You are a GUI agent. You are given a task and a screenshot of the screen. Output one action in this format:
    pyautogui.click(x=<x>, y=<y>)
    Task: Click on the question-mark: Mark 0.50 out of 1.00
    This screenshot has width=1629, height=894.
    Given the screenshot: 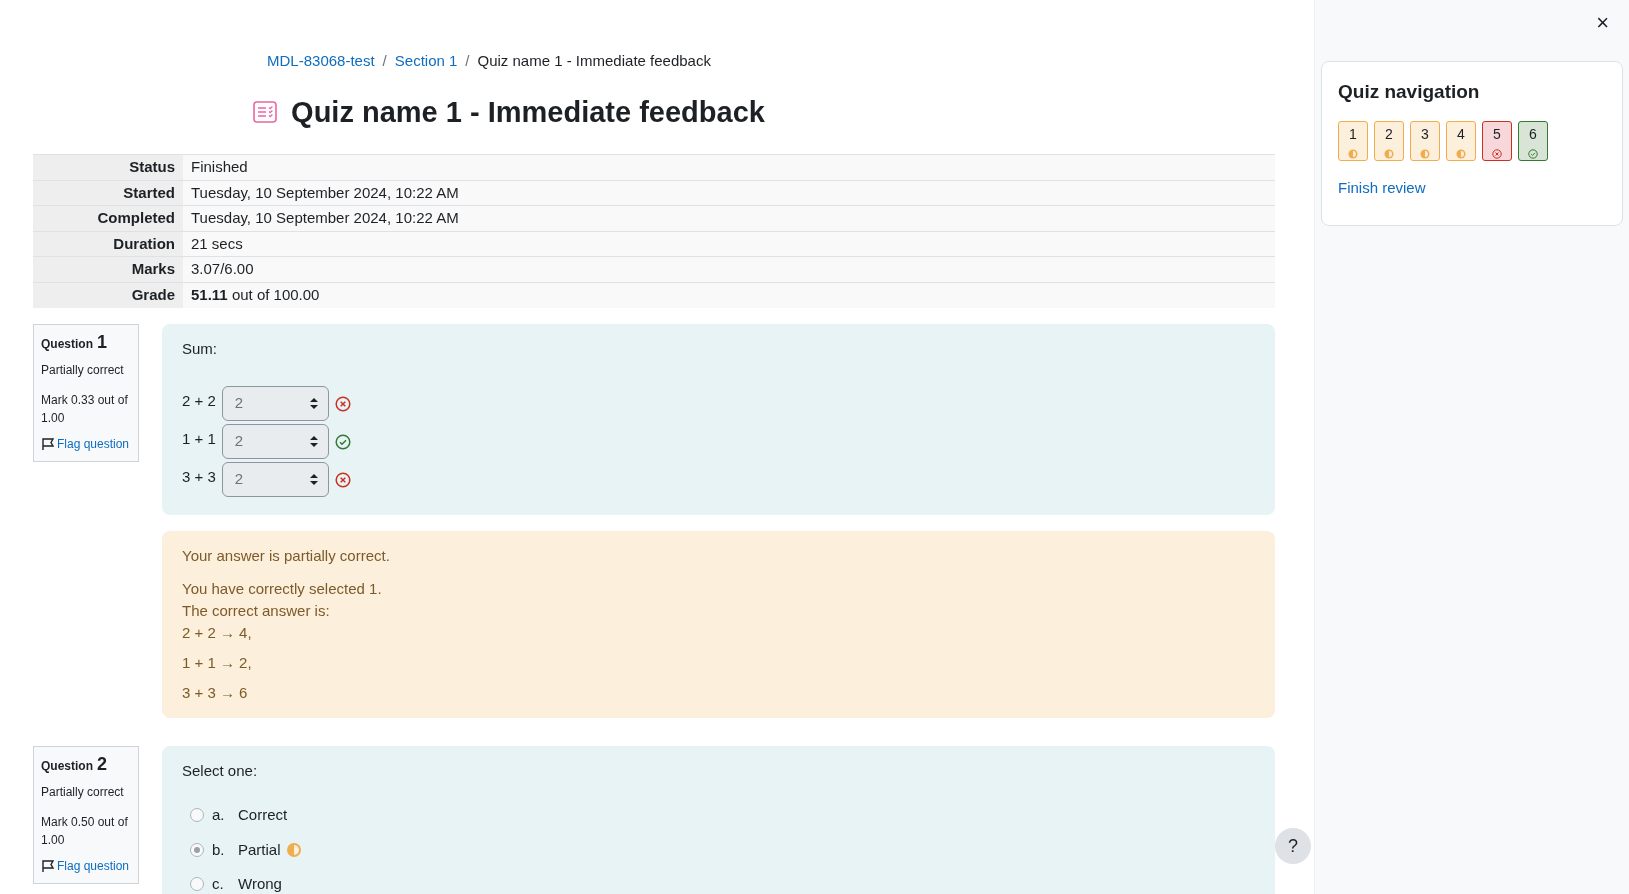 What is the action you would take?
    pyautogui.click(x=85, y=831)
    